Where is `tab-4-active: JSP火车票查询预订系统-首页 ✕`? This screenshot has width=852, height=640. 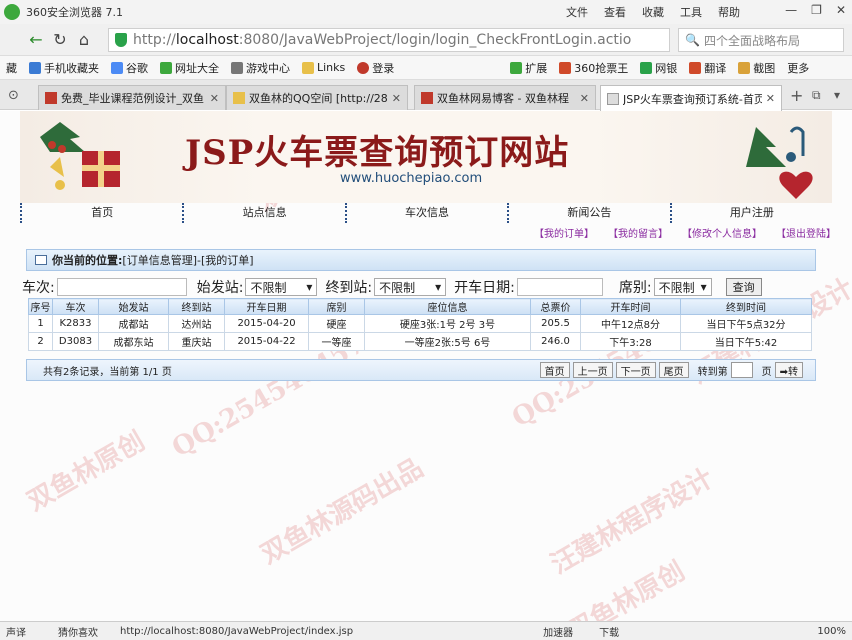
tab-4-active: JSP火车票查询预订系统-首页 ✕ is located at coordinates (691, 98).